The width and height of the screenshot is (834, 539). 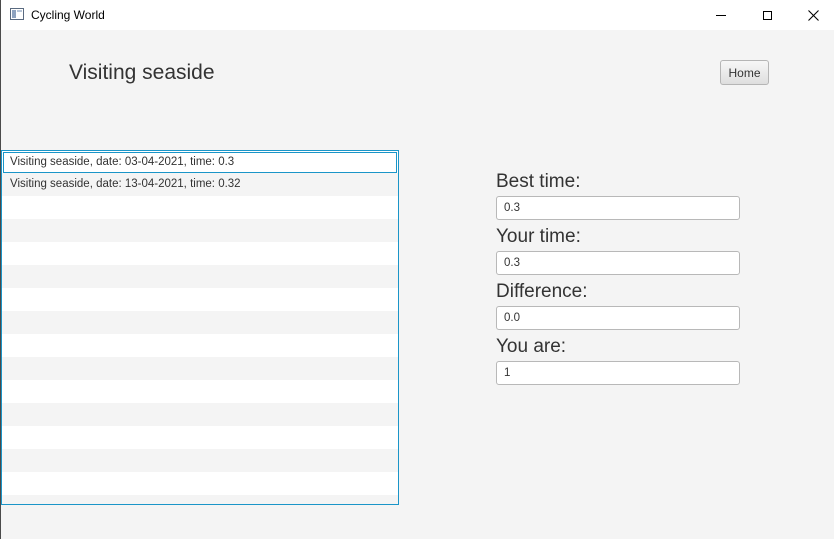 I want to click on your-time-label: Your time:, so click(x=538, y=236).